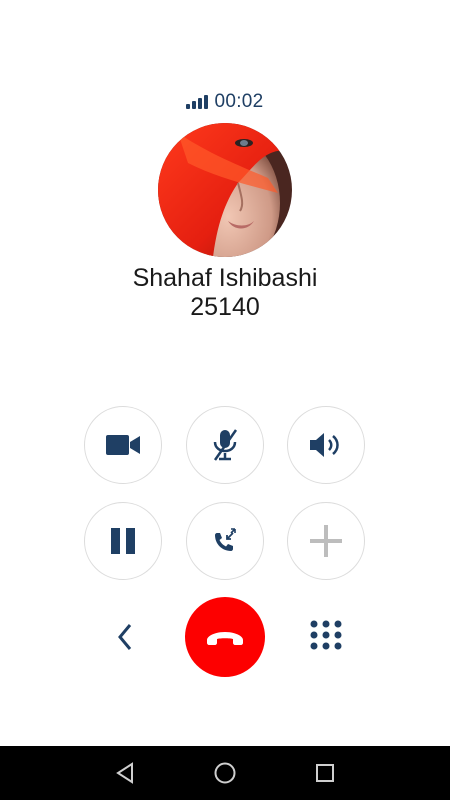 This screenshot has width=450, height=800. I want to click on end-call-button, so click(225, 637).